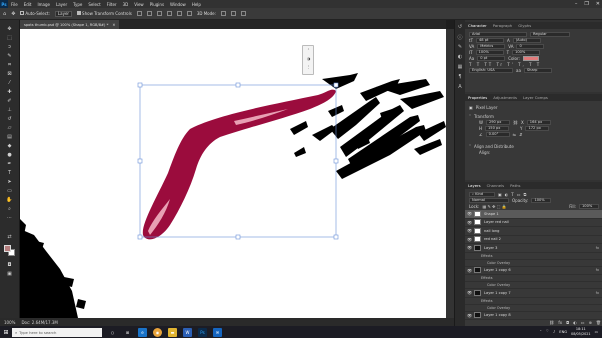 The image size is (602, 338). What do you see at coordinates (9, 92) in the screenshot?
I see `healing-brush-tool-icon: ✚` at bounding box center [9, 92].